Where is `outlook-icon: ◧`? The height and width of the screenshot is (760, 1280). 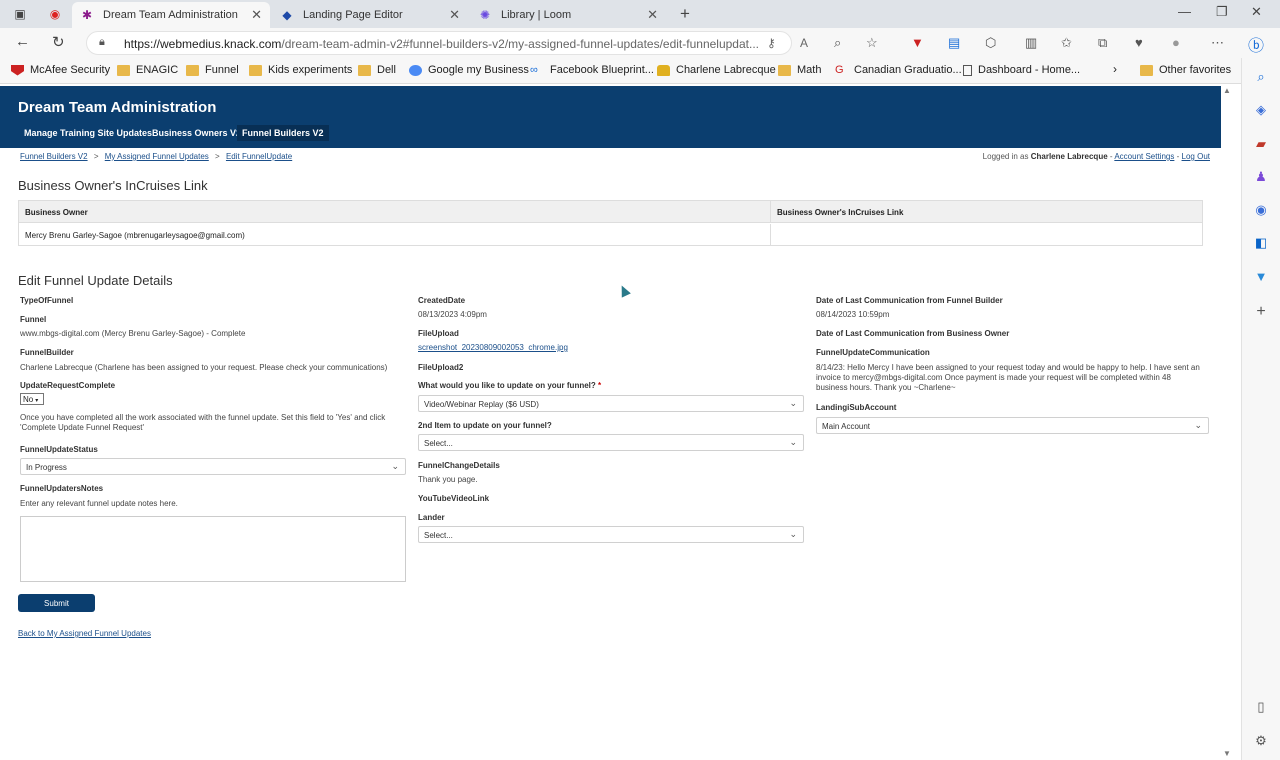 outlook-icon: ◧ is located at coordinates (1261, 243).